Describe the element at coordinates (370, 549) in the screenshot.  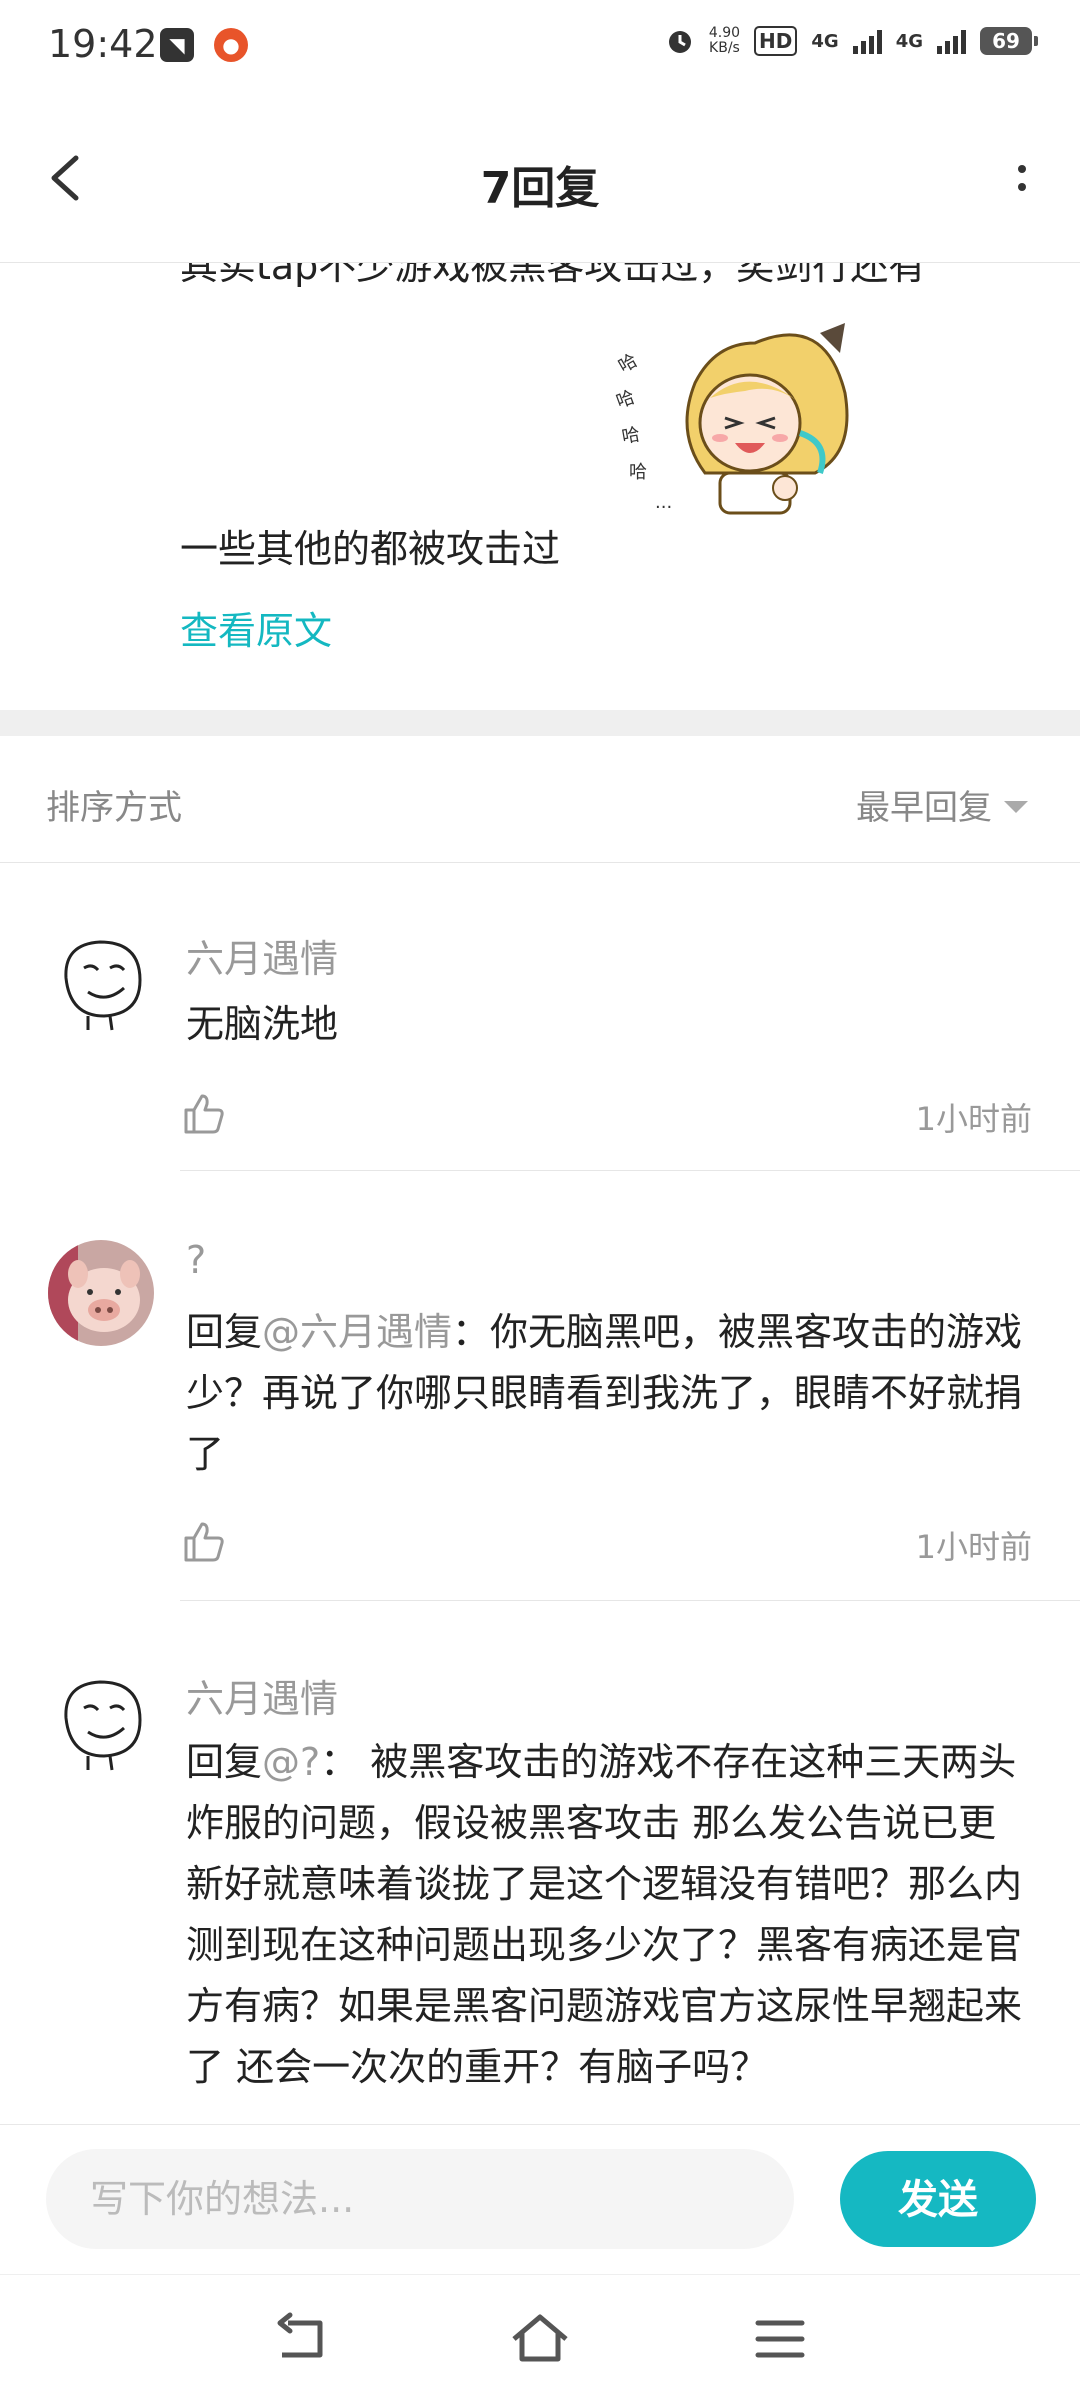
I see `original-post-text: 一些其他的都被攻击过` at that location.